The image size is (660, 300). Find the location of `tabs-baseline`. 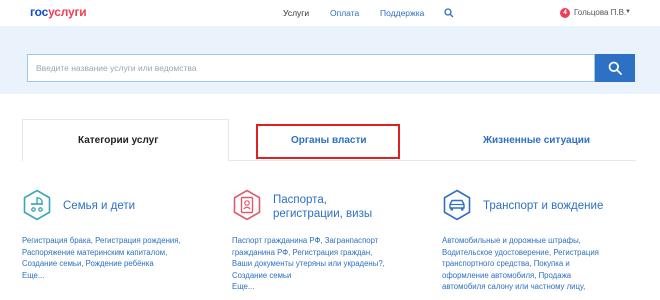

tabs-baseline is located at coordinates (432, 160).